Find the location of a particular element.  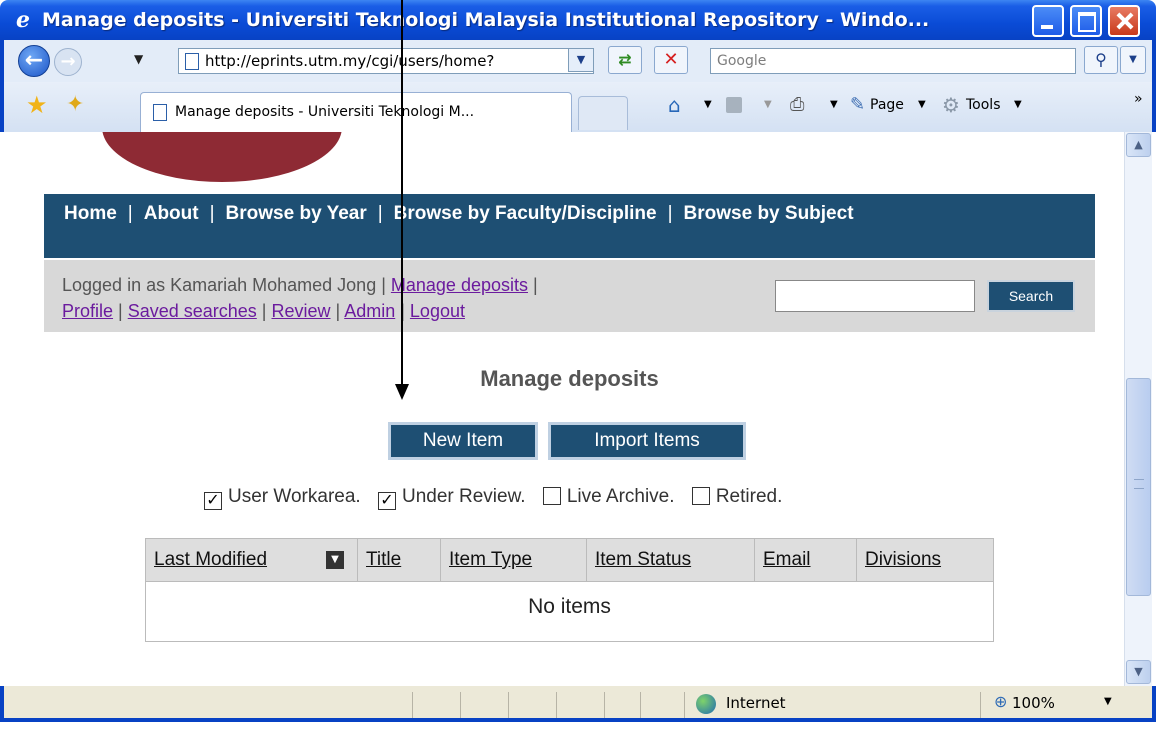

forward-button: → is located at coordinates (68, 62).